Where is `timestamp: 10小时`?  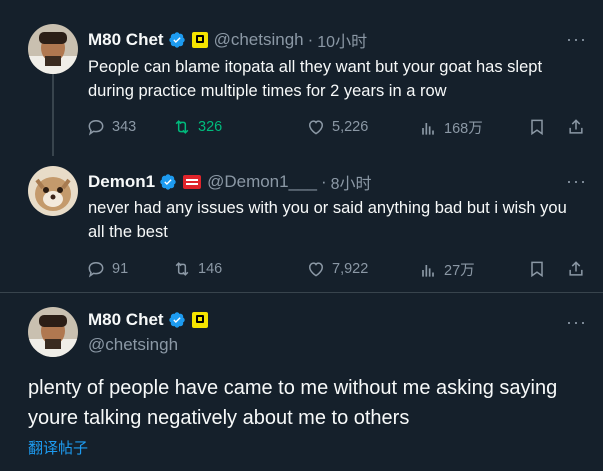
timestamp: 10小时 is located at coordinates (342, 40).